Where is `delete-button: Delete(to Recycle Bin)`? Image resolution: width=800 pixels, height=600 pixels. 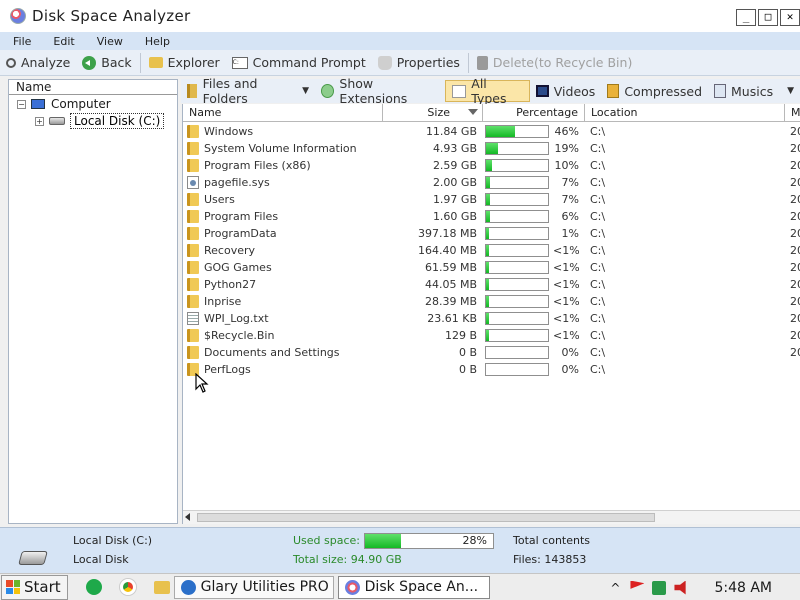 delete-button: Delete(to Recycle Bin) is located at coordinates (554, 63).